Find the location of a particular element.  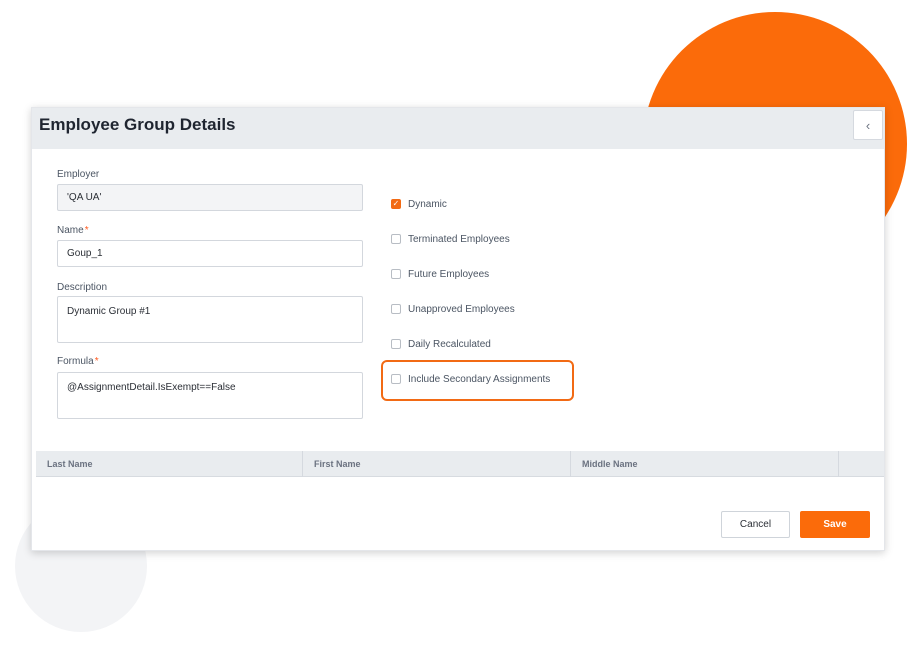

chevron-left-icon: ‹ is located at coordinates (868, 125).